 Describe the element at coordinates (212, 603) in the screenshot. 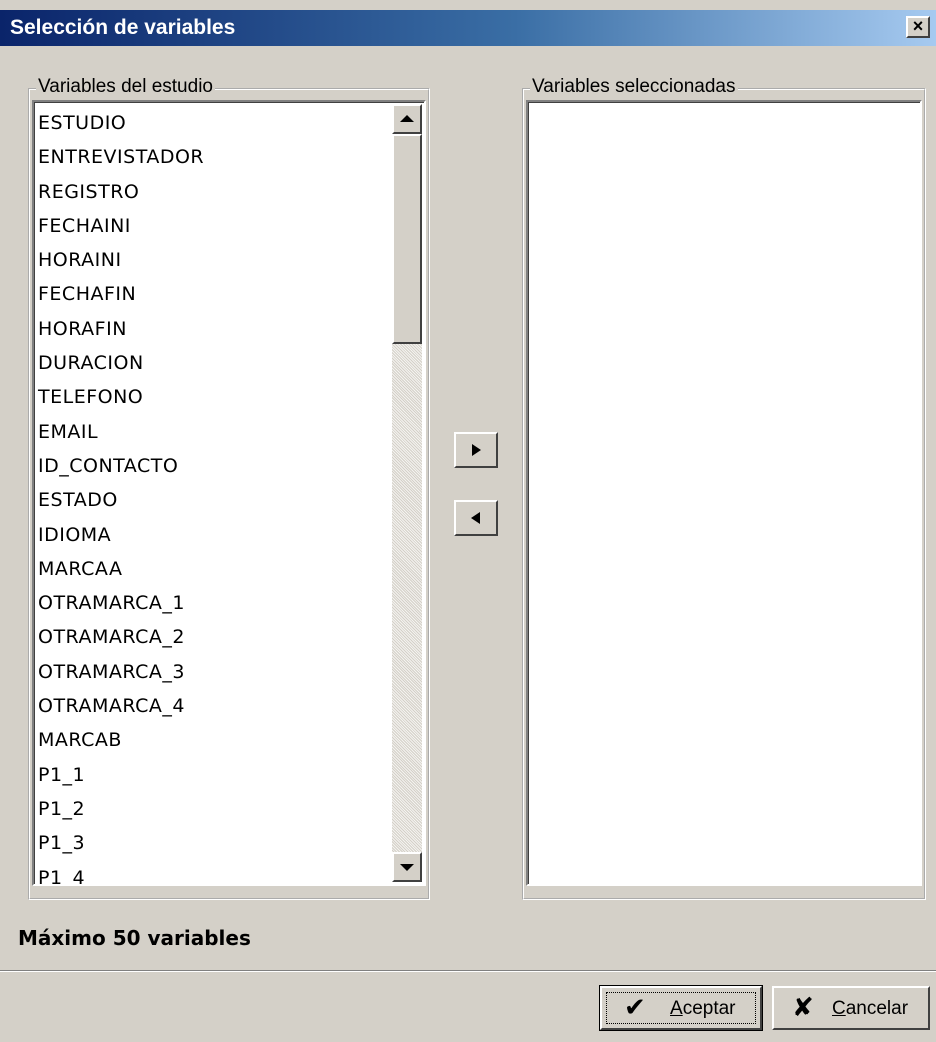

I see `study-variable-item: OTRAMARCA_1` at that location.